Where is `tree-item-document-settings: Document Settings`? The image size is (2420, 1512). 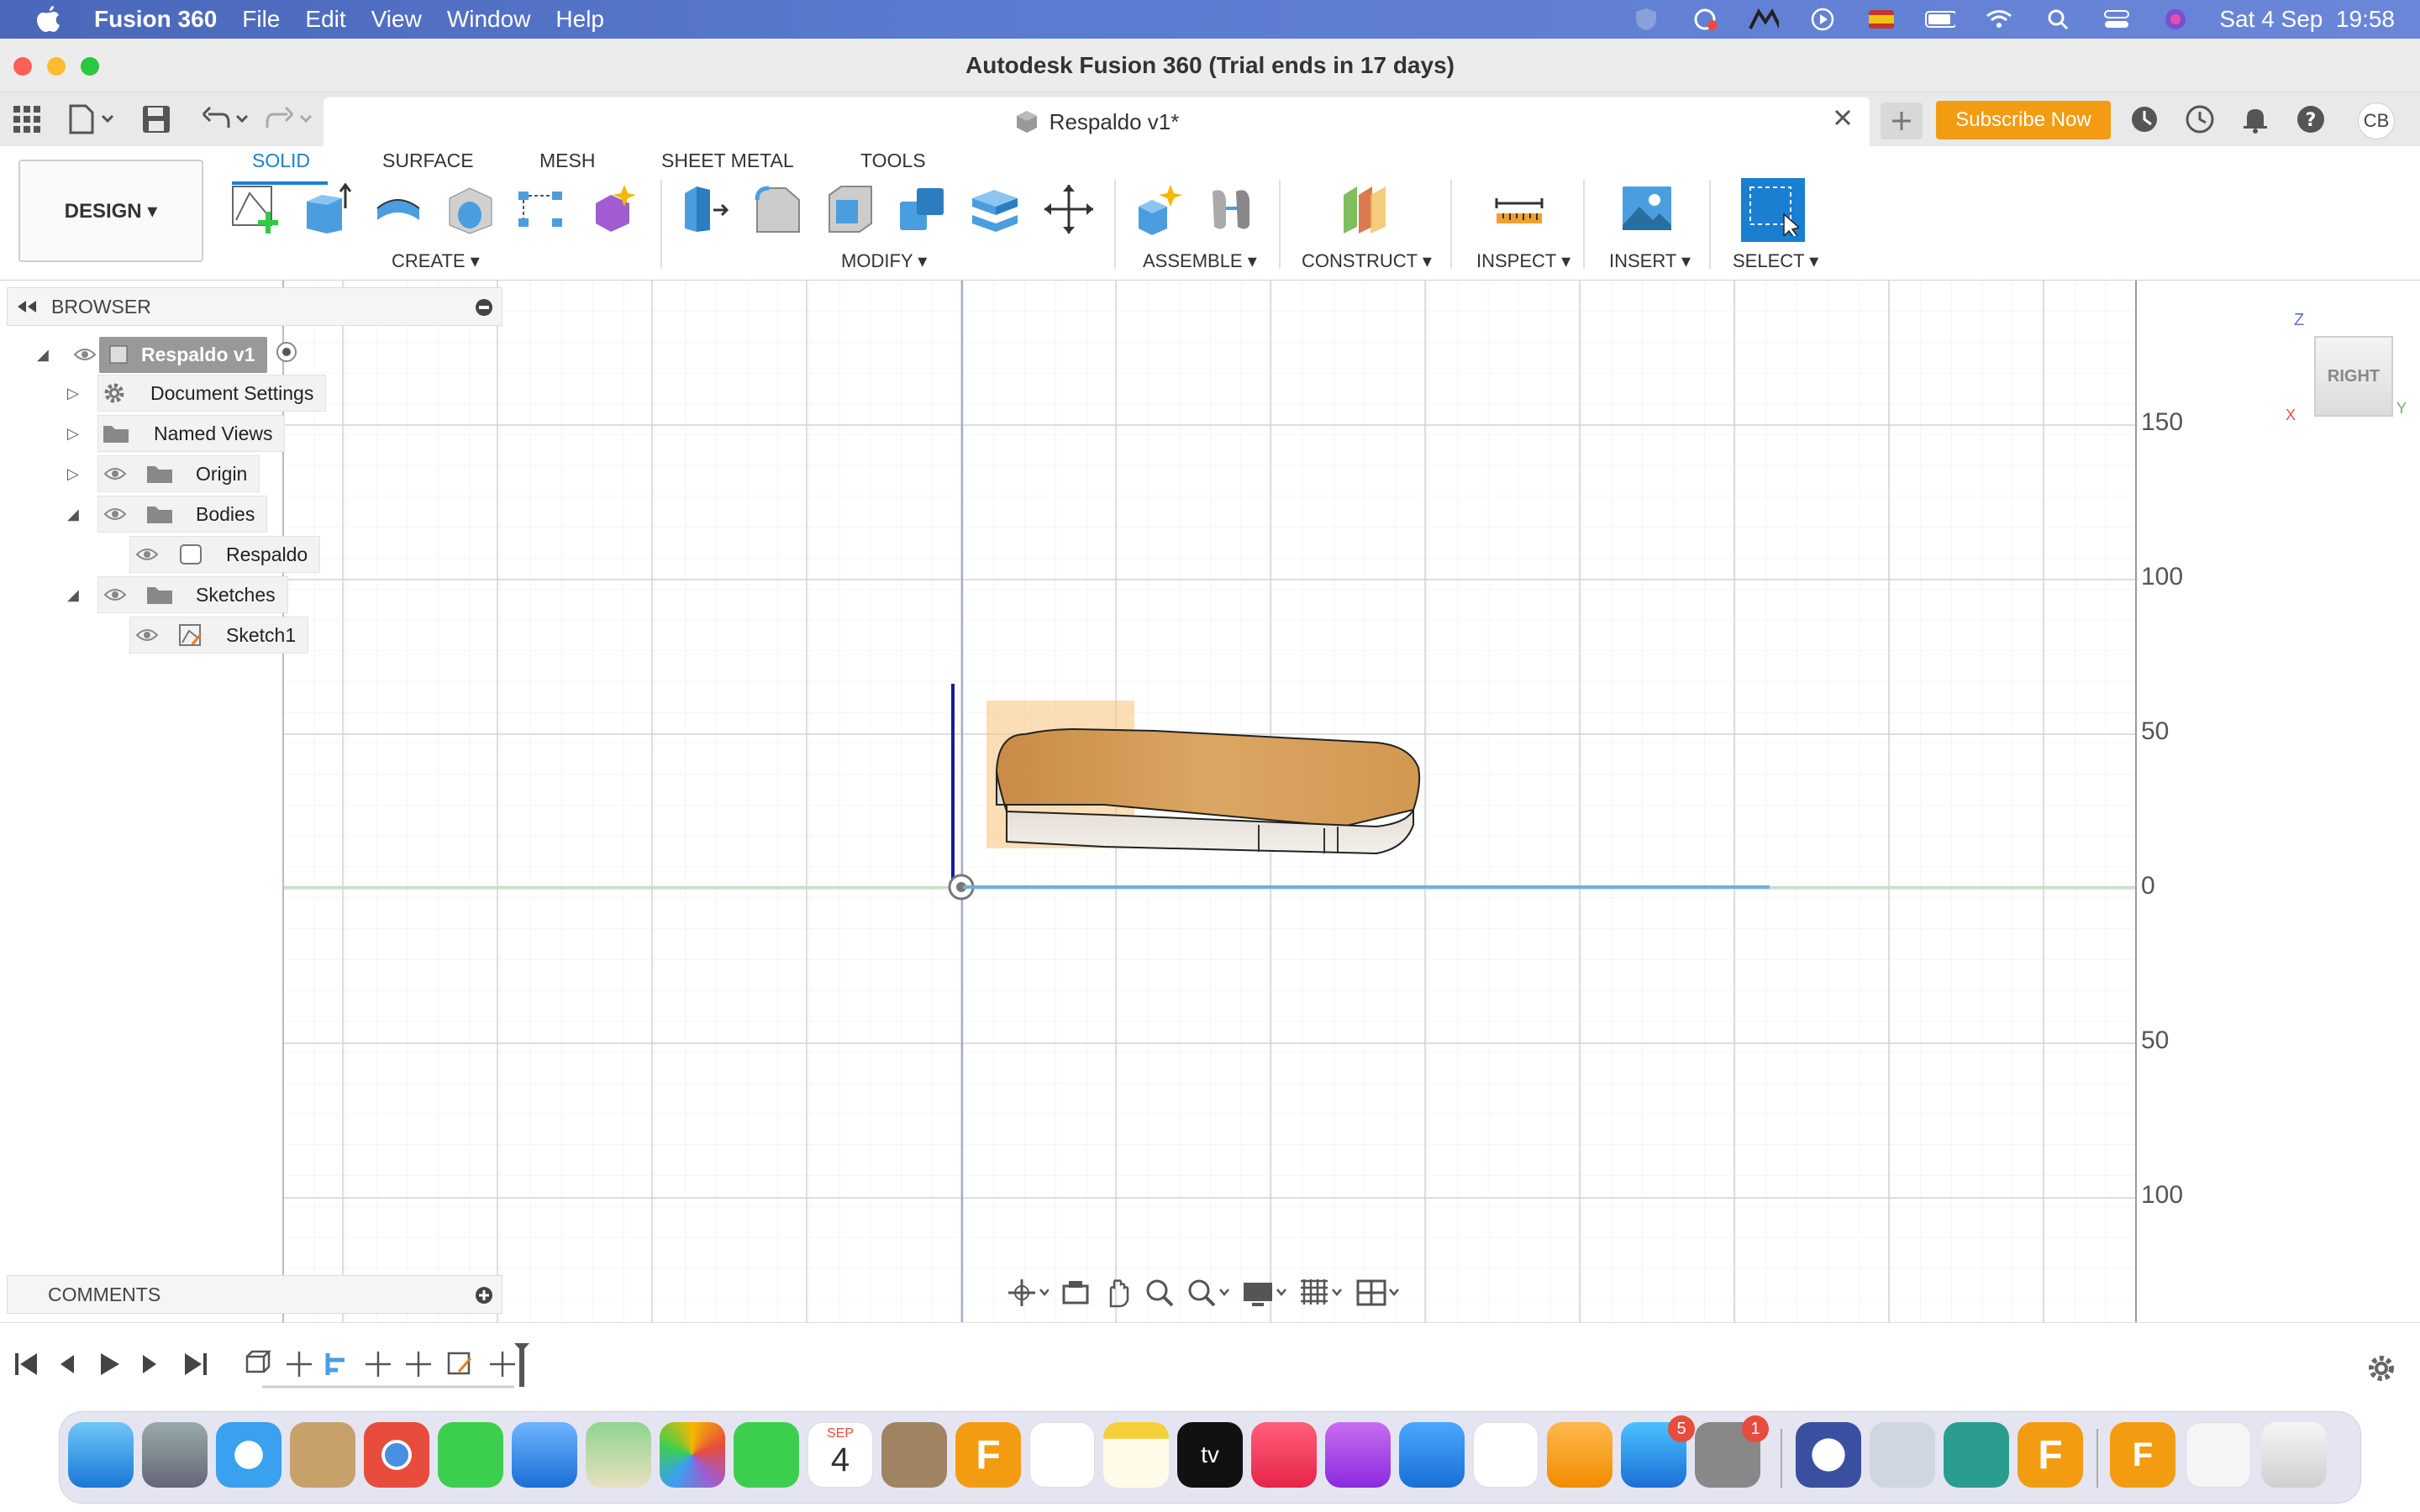
tree-item-document-settings: Document Settings is located at coordinates (212, 393).